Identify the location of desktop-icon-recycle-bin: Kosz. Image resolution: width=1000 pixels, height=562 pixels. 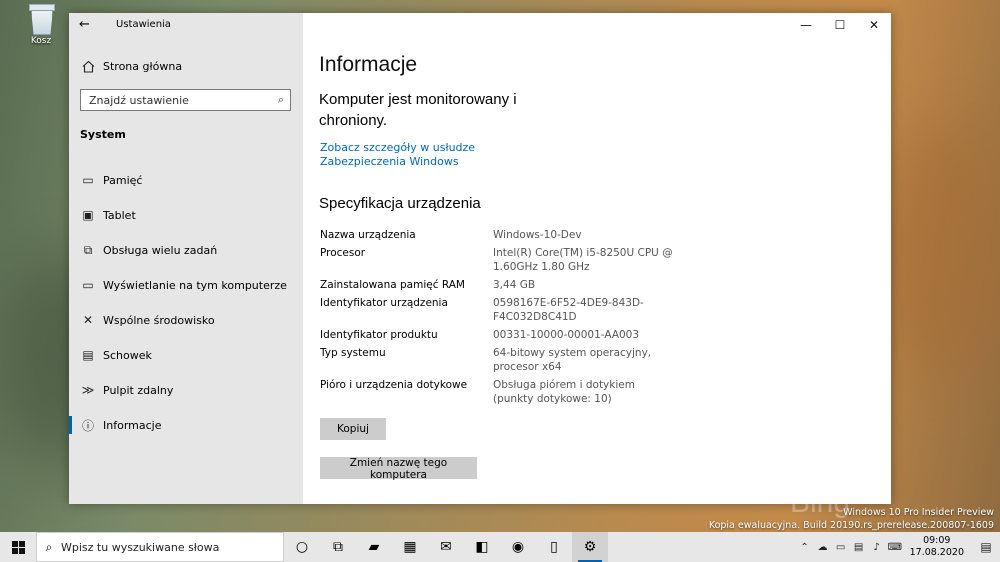
(41, 25).